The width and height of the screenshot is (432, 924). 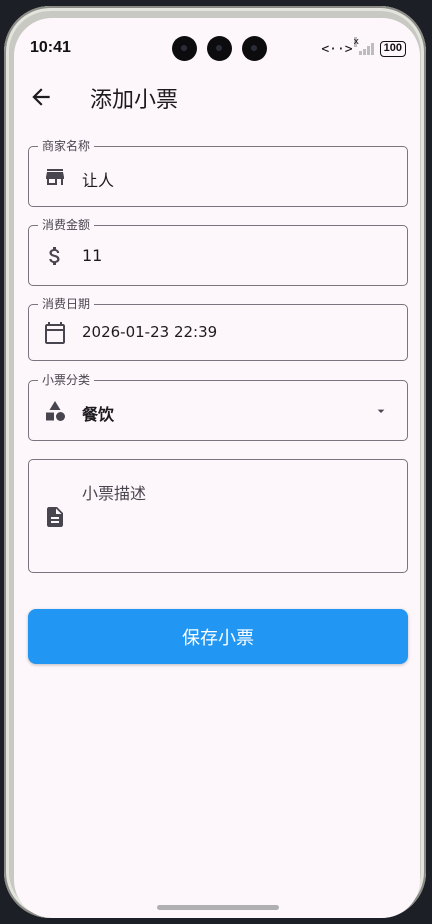 What do you see at coordinates (98, 413) in the screenshot?
I see `category-select: 餐饮` at bounding box center [98, 413].